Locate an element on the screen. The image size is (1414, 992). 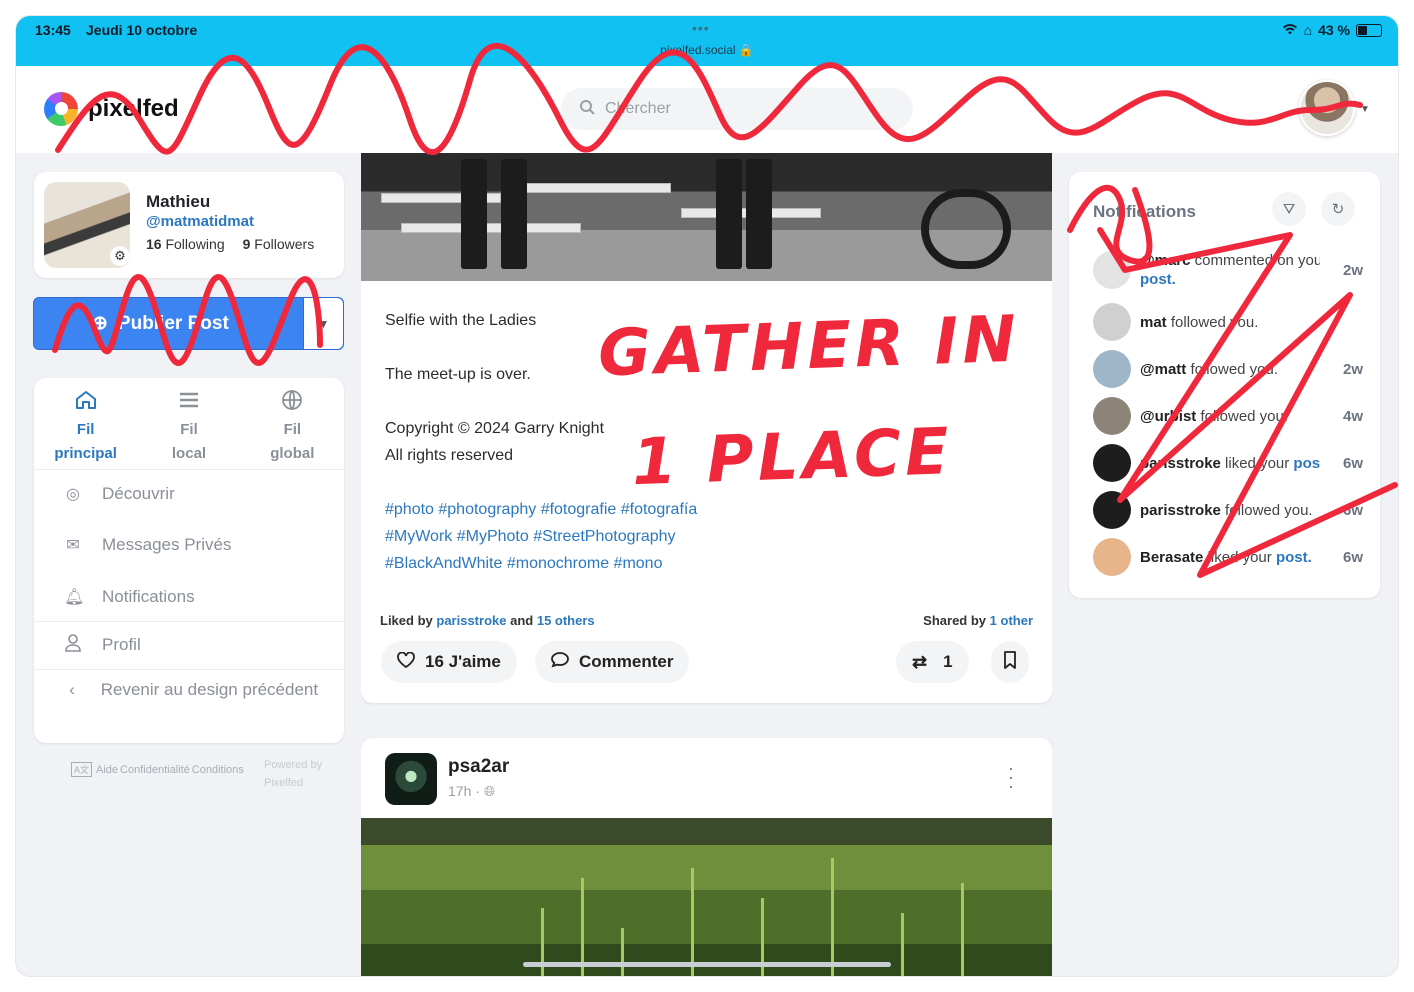
publish-post-label: Publier Post is located at coordinates (173, 323).